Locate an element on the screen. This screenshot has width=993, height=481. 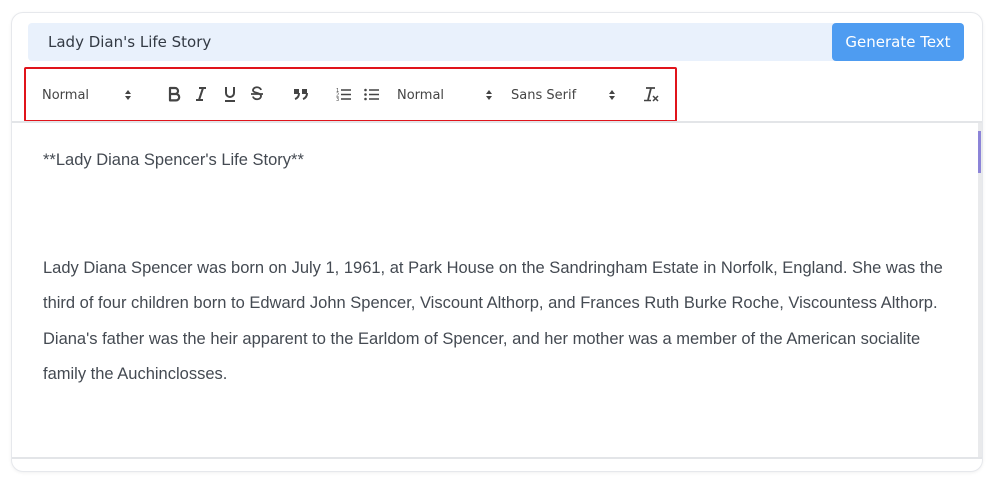
editor-scrollbar-track is located at coordinates (980, 290).